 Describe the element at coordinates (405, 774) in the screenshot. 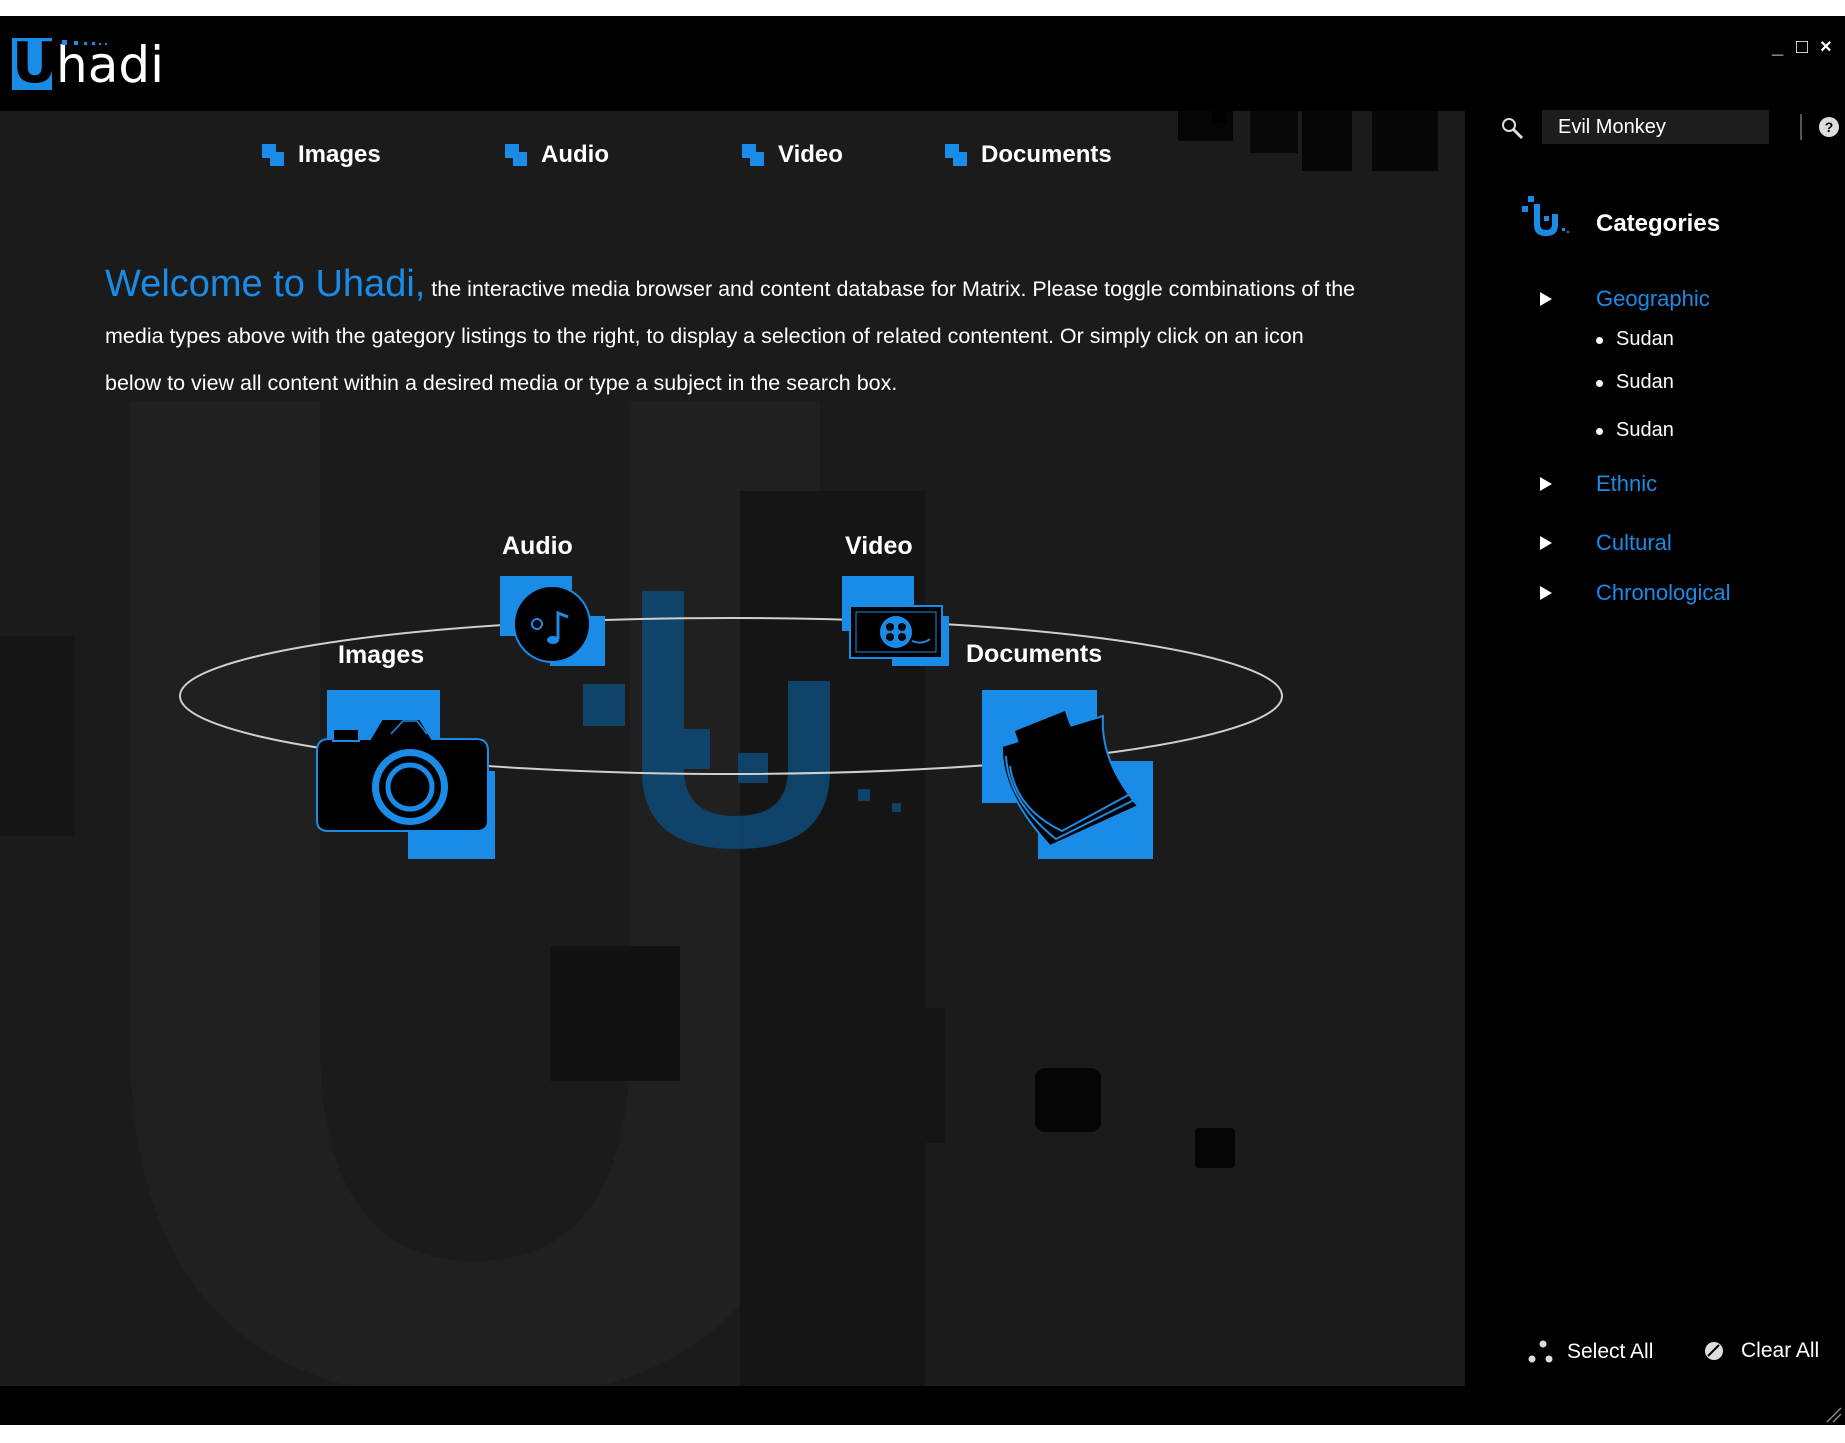

I see `images-hub-icon` at that location.